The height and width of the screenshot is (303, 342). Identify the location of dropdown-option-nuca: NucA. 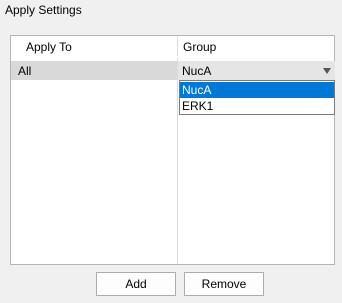
(257, 90).